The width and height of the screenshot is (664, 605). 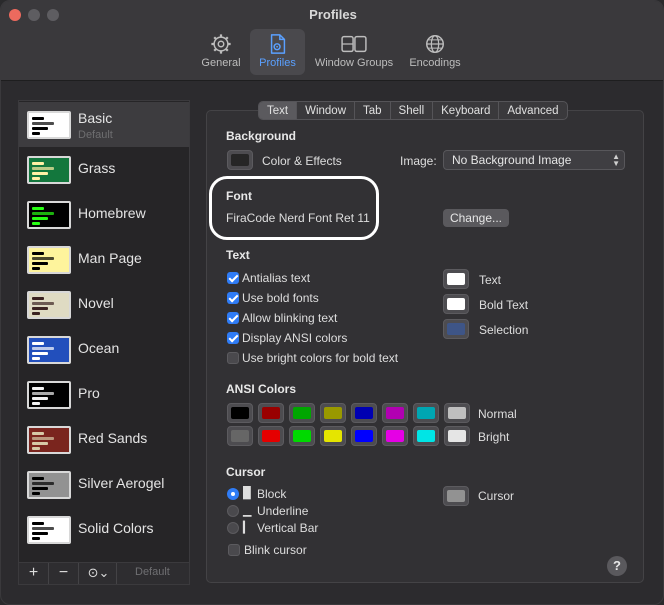 What do you see at coordinates (247, 493) in the screenshot?
I see `cursor-shape-icon: █` at bounding box center [247, 493].